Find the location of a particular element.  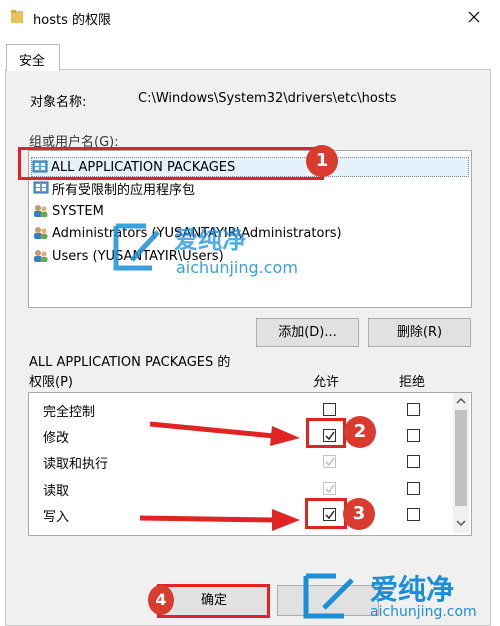

tab-security: 安全 is located at coordinates (33, 57).